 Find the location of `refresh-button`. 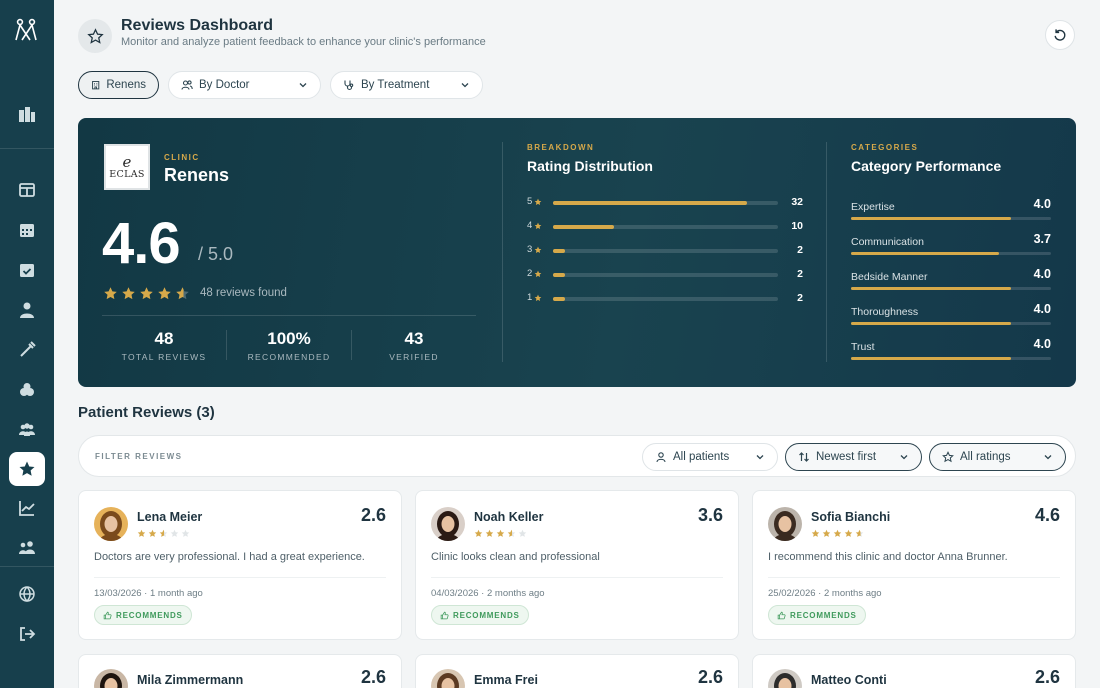

refresh-button is located at coordinates (1060, 35).